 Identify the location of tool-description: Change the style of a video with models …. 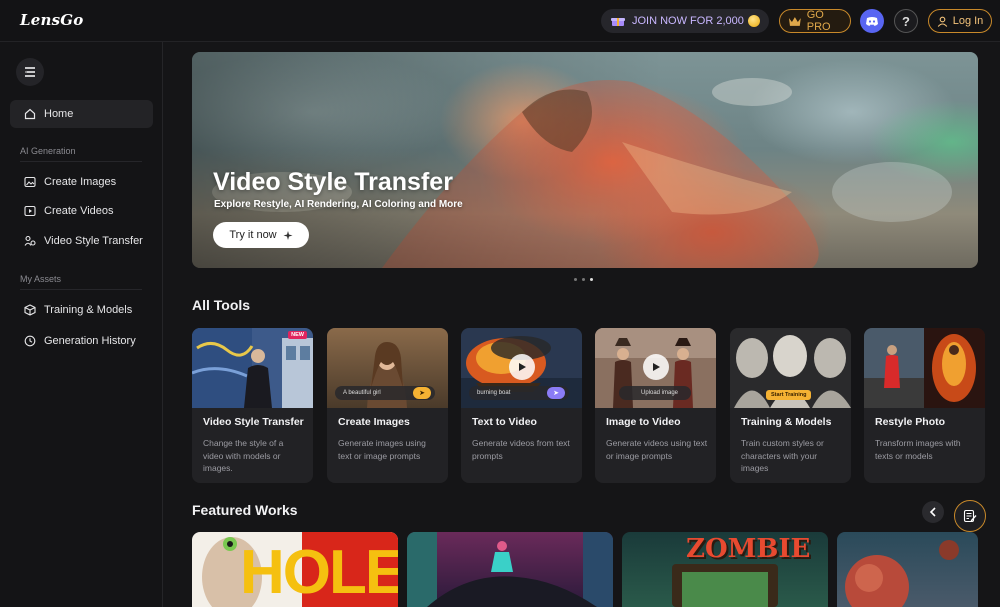
(243, 455).